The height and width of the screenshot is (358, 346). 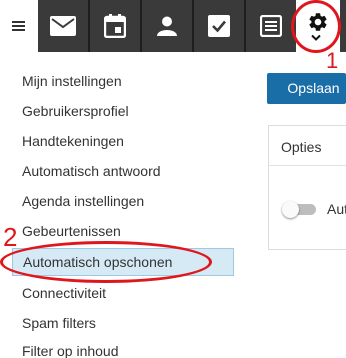 What do you see at coordinates (59, 323) in the screenshot?
I see `sidebar-item-spam-filters: Spam filters` at bounding box center [59, 323].